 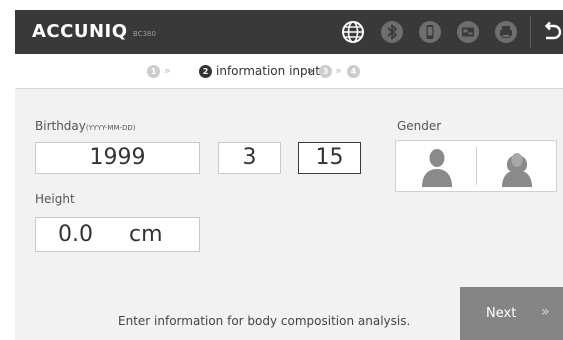 What do you see at coordinates (437, 169) in the screenshot?
I see `male-icon` at bounding box center [437, 169].